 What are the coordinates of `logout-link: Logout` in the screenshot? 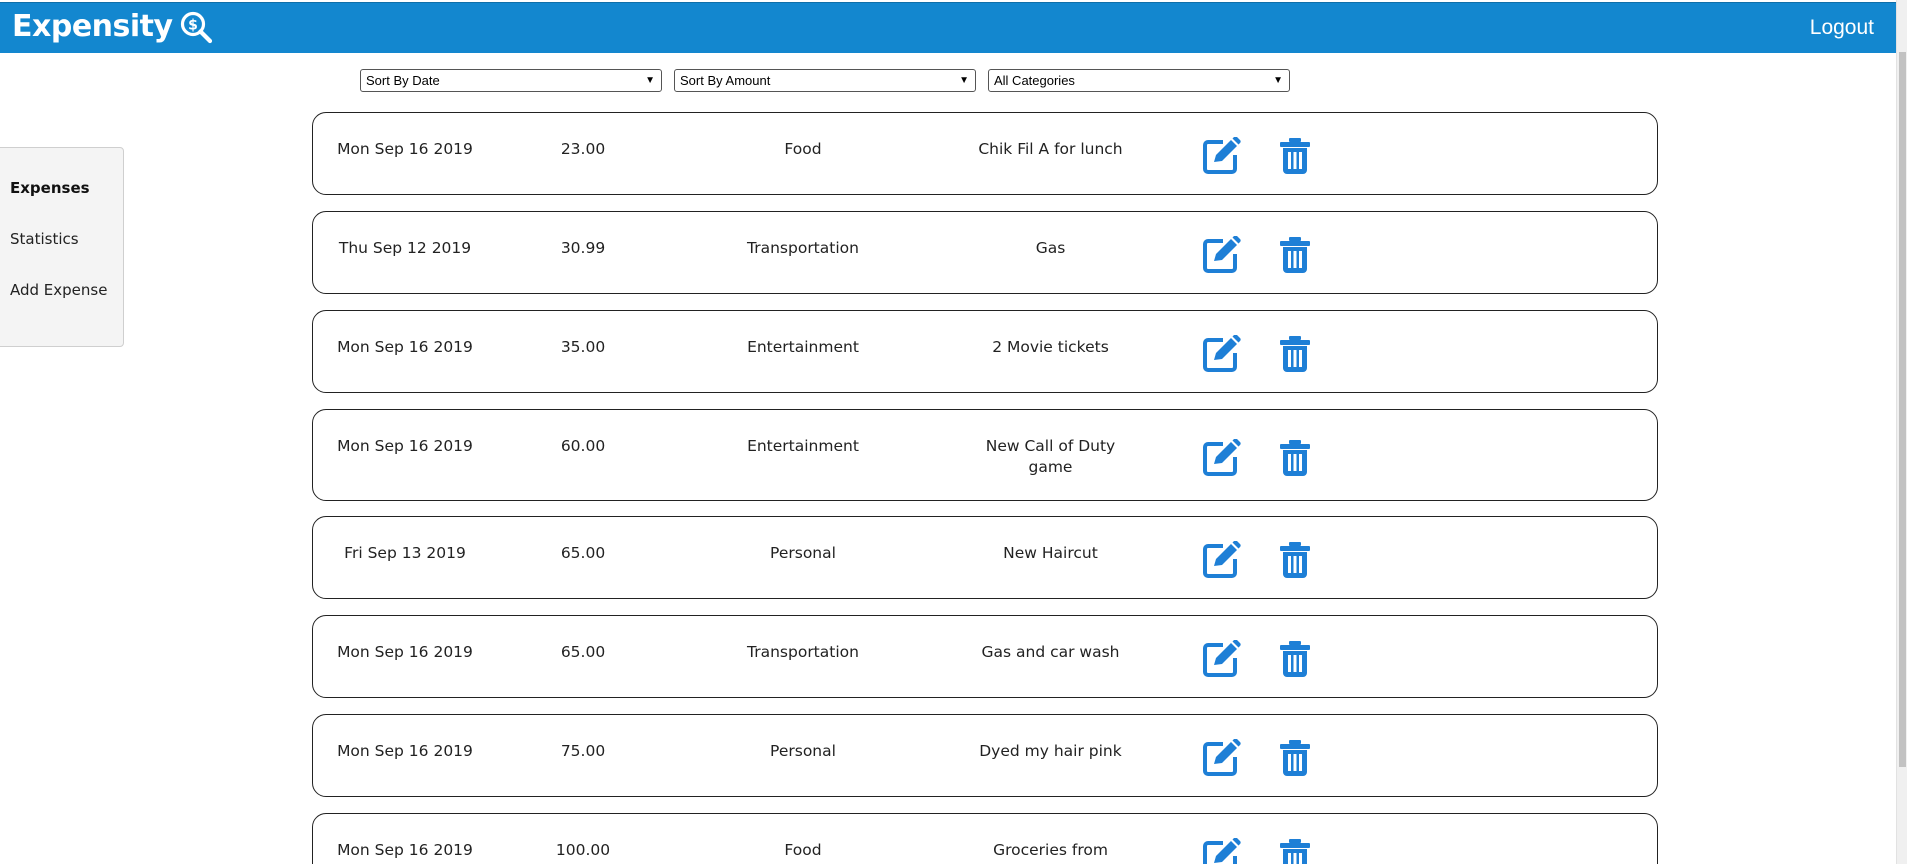 It's located at (1842, 28).